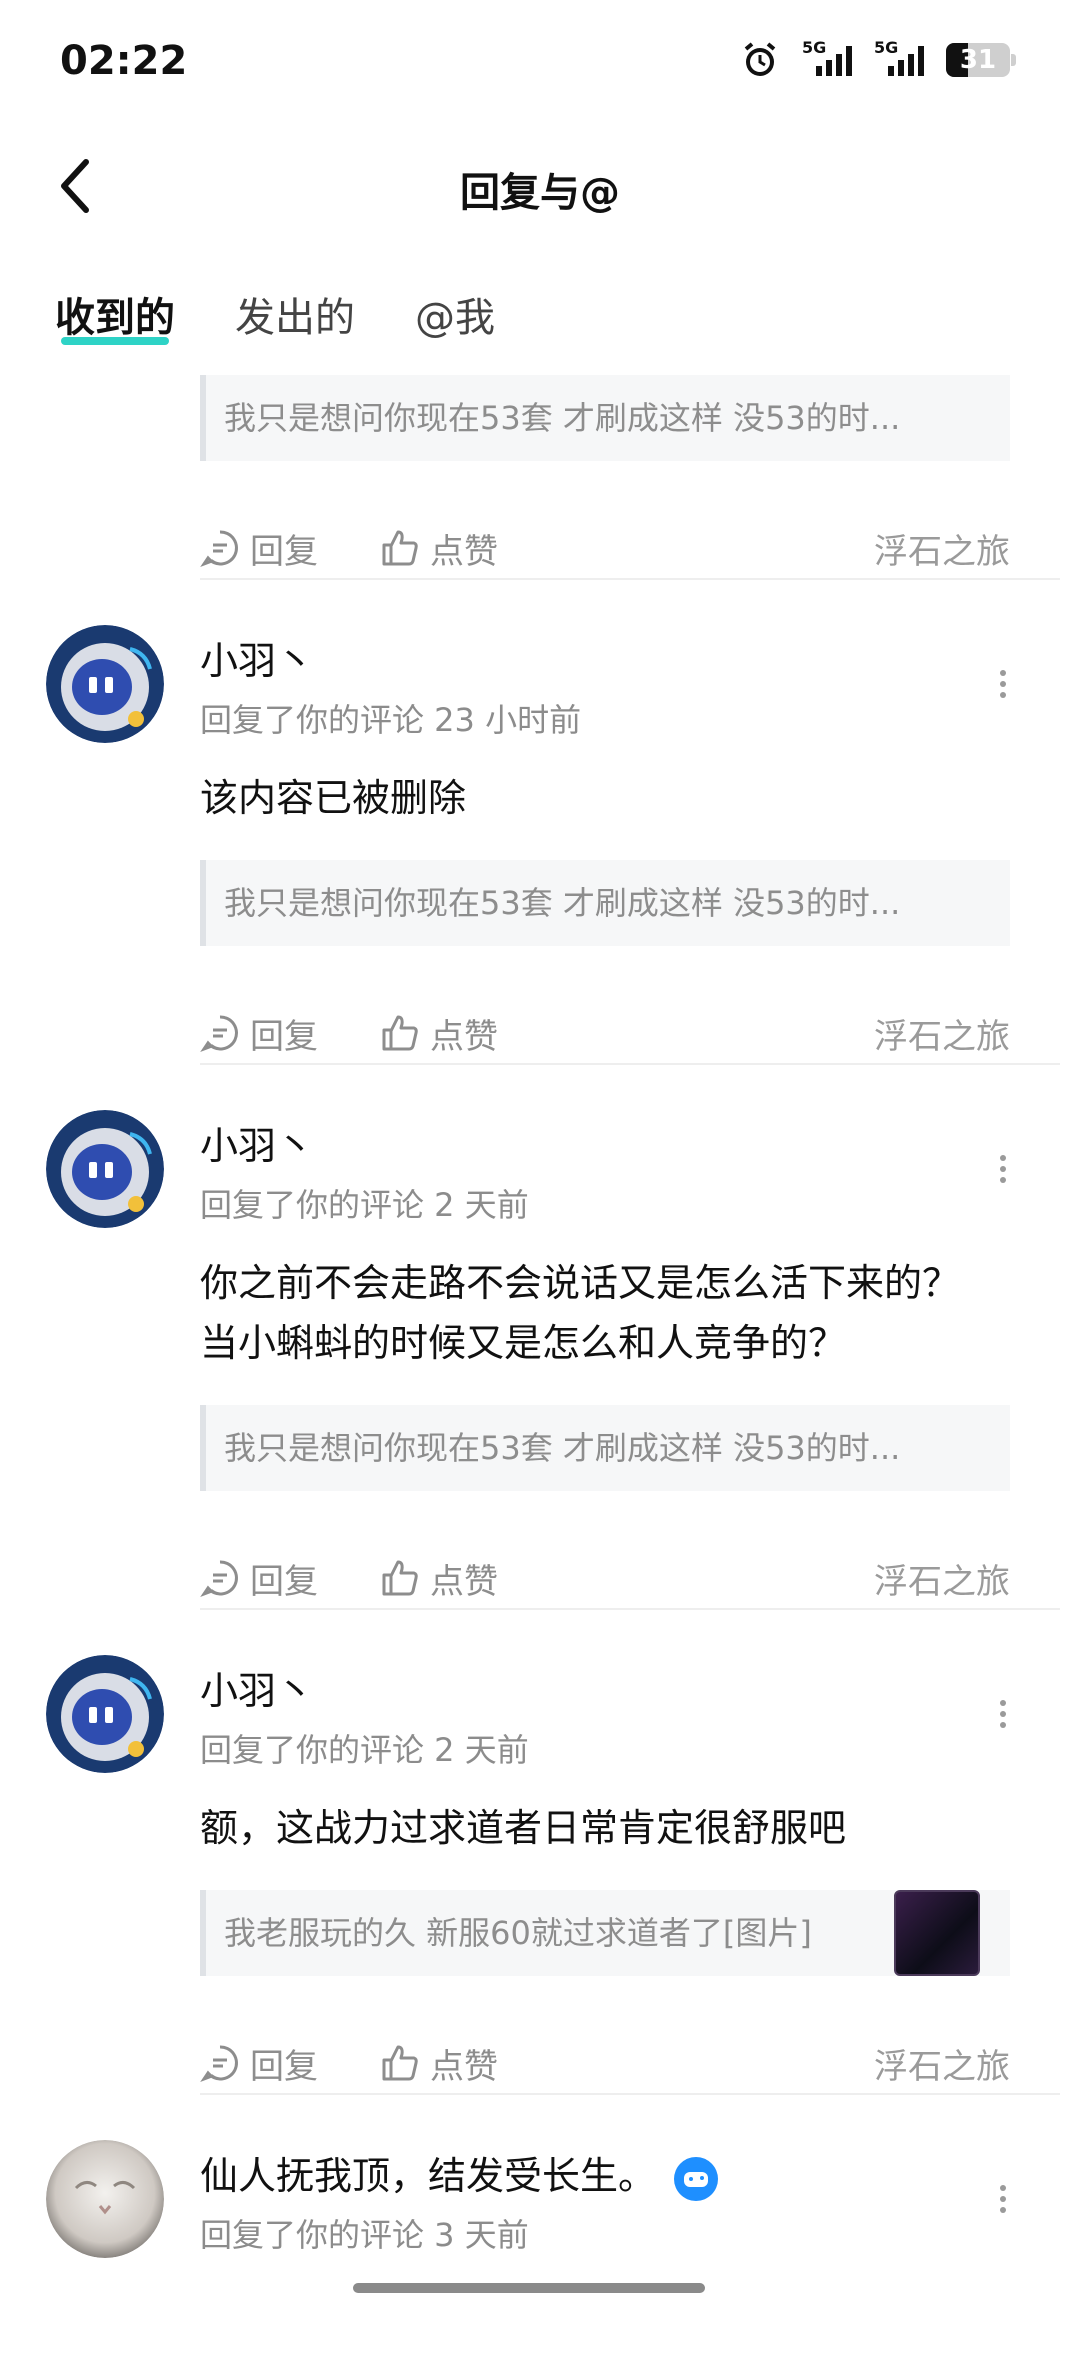 The width and height of the screenshot is (1080, 2375). What do you see at coordinates (978, 60) in the screenshot?
I see `battery-level: 31` at bounding box center [978, 60].